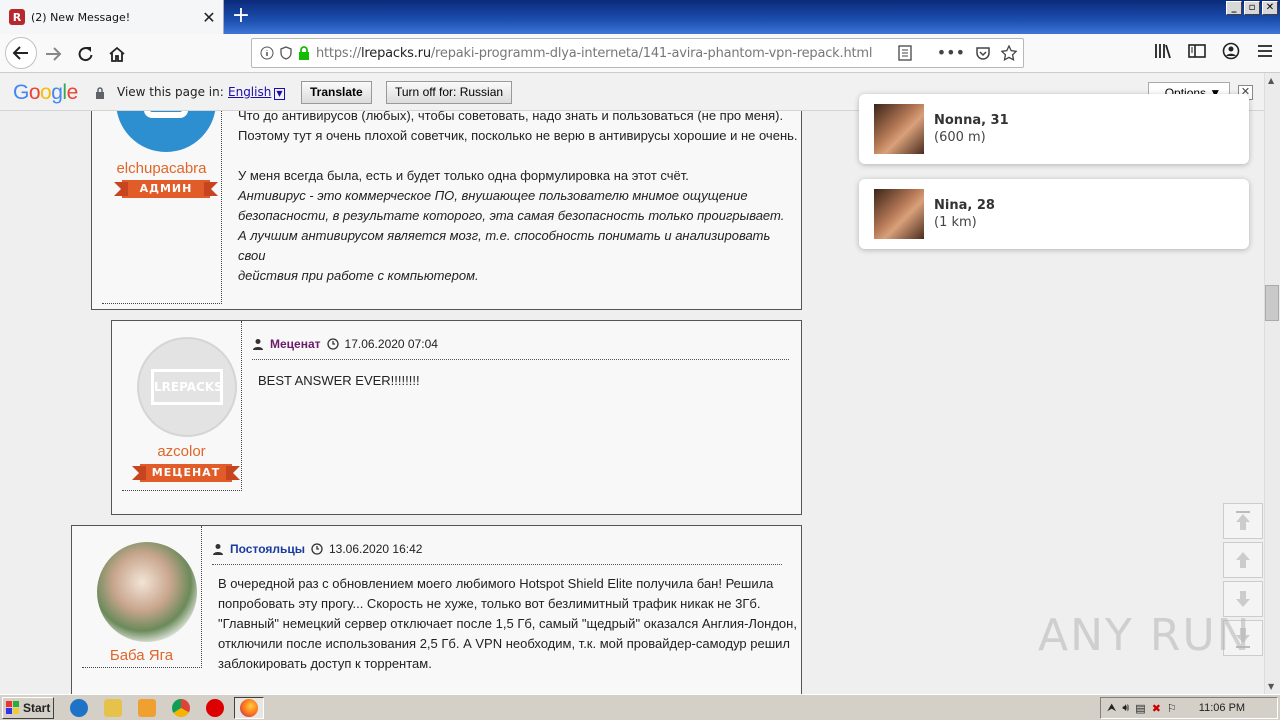 This screenshot has height=720, width=1280. I want to click on clock: 11:06 PM, so click(1222, 708).